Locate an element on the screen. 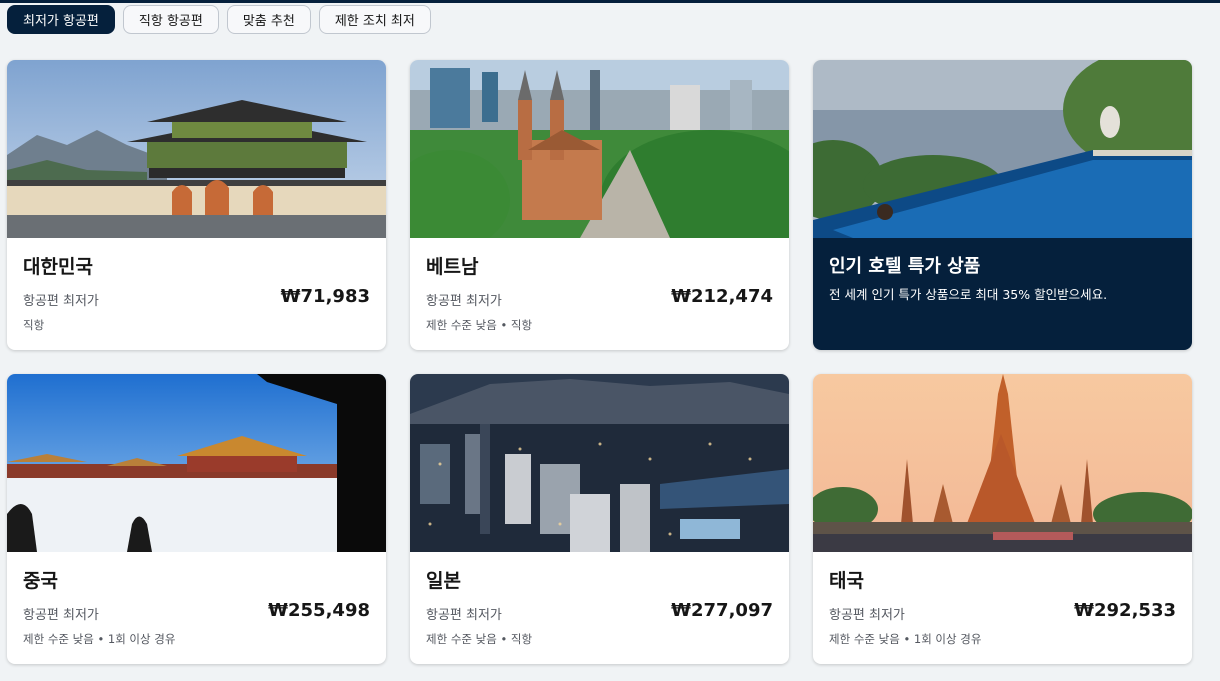 This screenshot has height=681, width=1220. destination-price: ₩212,474 is located at coordinates (722, 296).